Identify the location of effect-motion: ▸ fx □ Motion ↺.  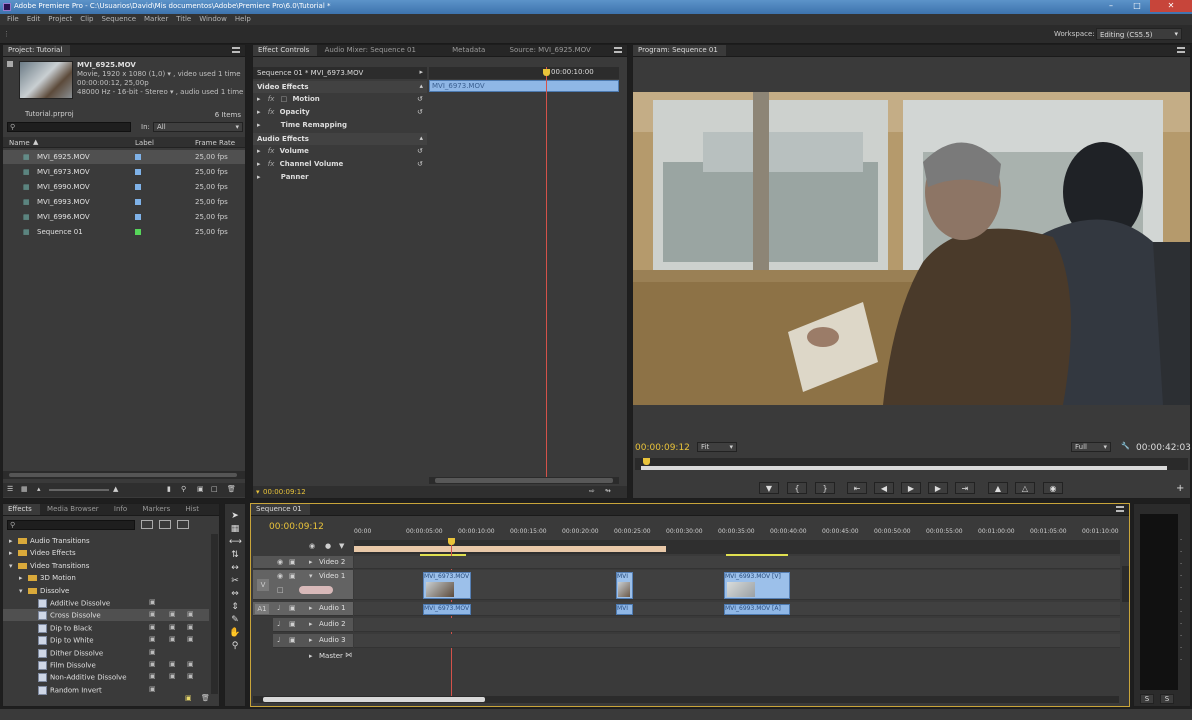
(342, 102).